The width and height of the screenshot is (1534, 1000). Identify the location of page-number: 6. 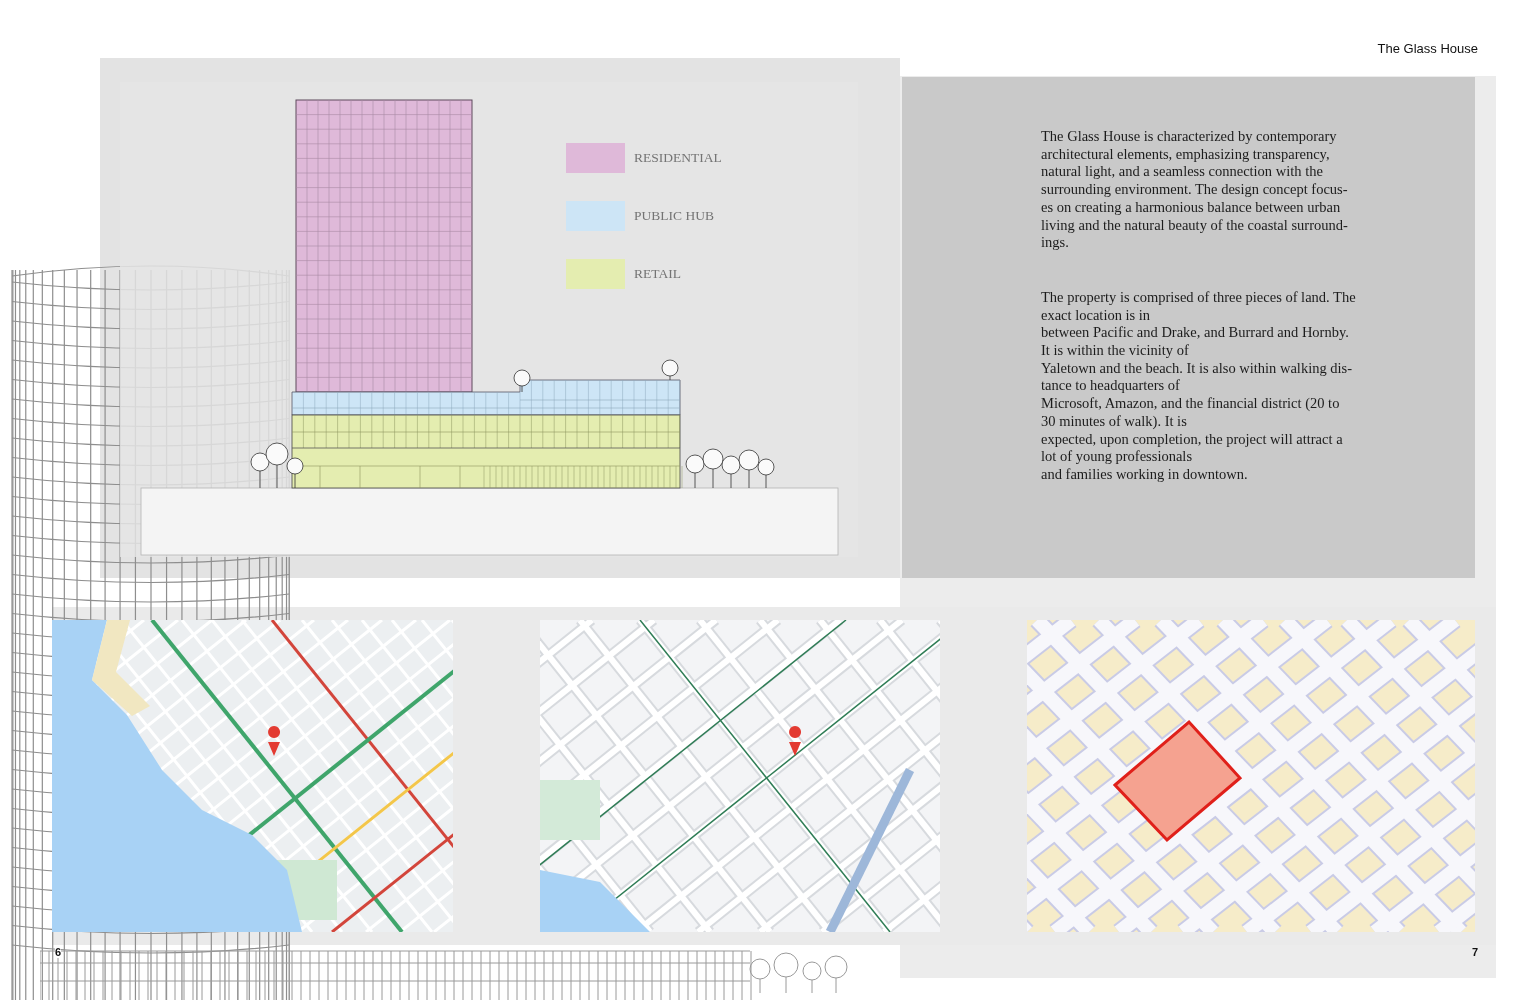
(58, 952).